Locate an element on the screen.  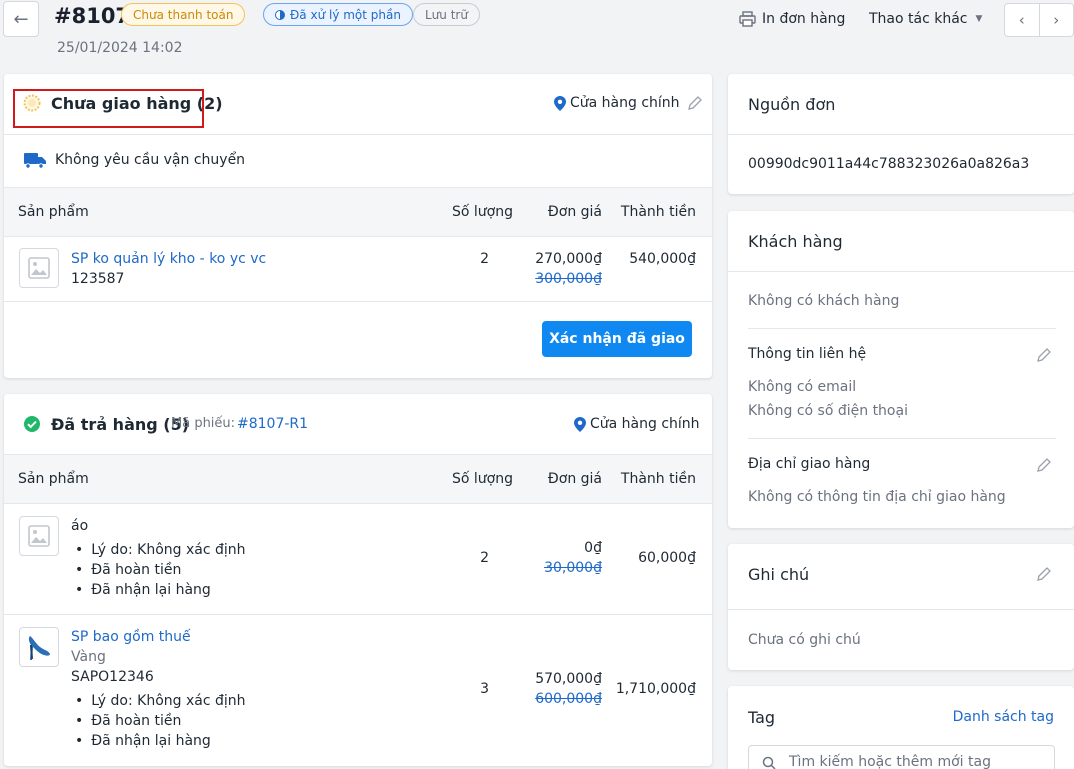
contact-info-title: Thông tin liên hệ is located at coordinates (807, 354).